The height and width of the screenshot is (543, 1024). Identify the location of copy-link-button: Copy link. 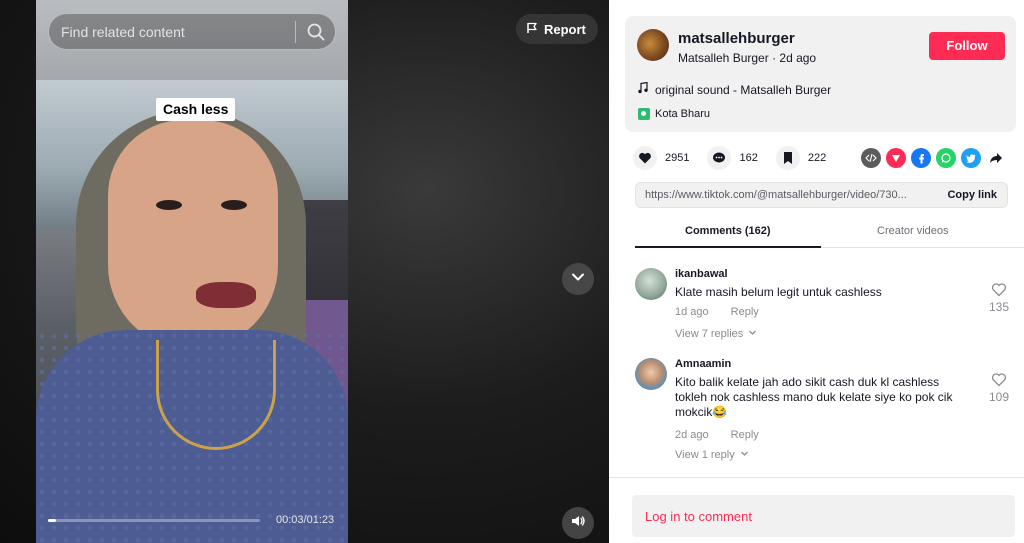
(972, 195).